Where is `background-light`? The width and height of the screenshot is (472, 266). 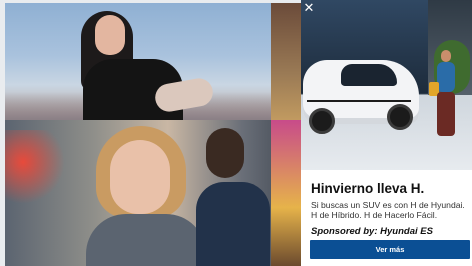 background-light is located at coordinates (35, 170).